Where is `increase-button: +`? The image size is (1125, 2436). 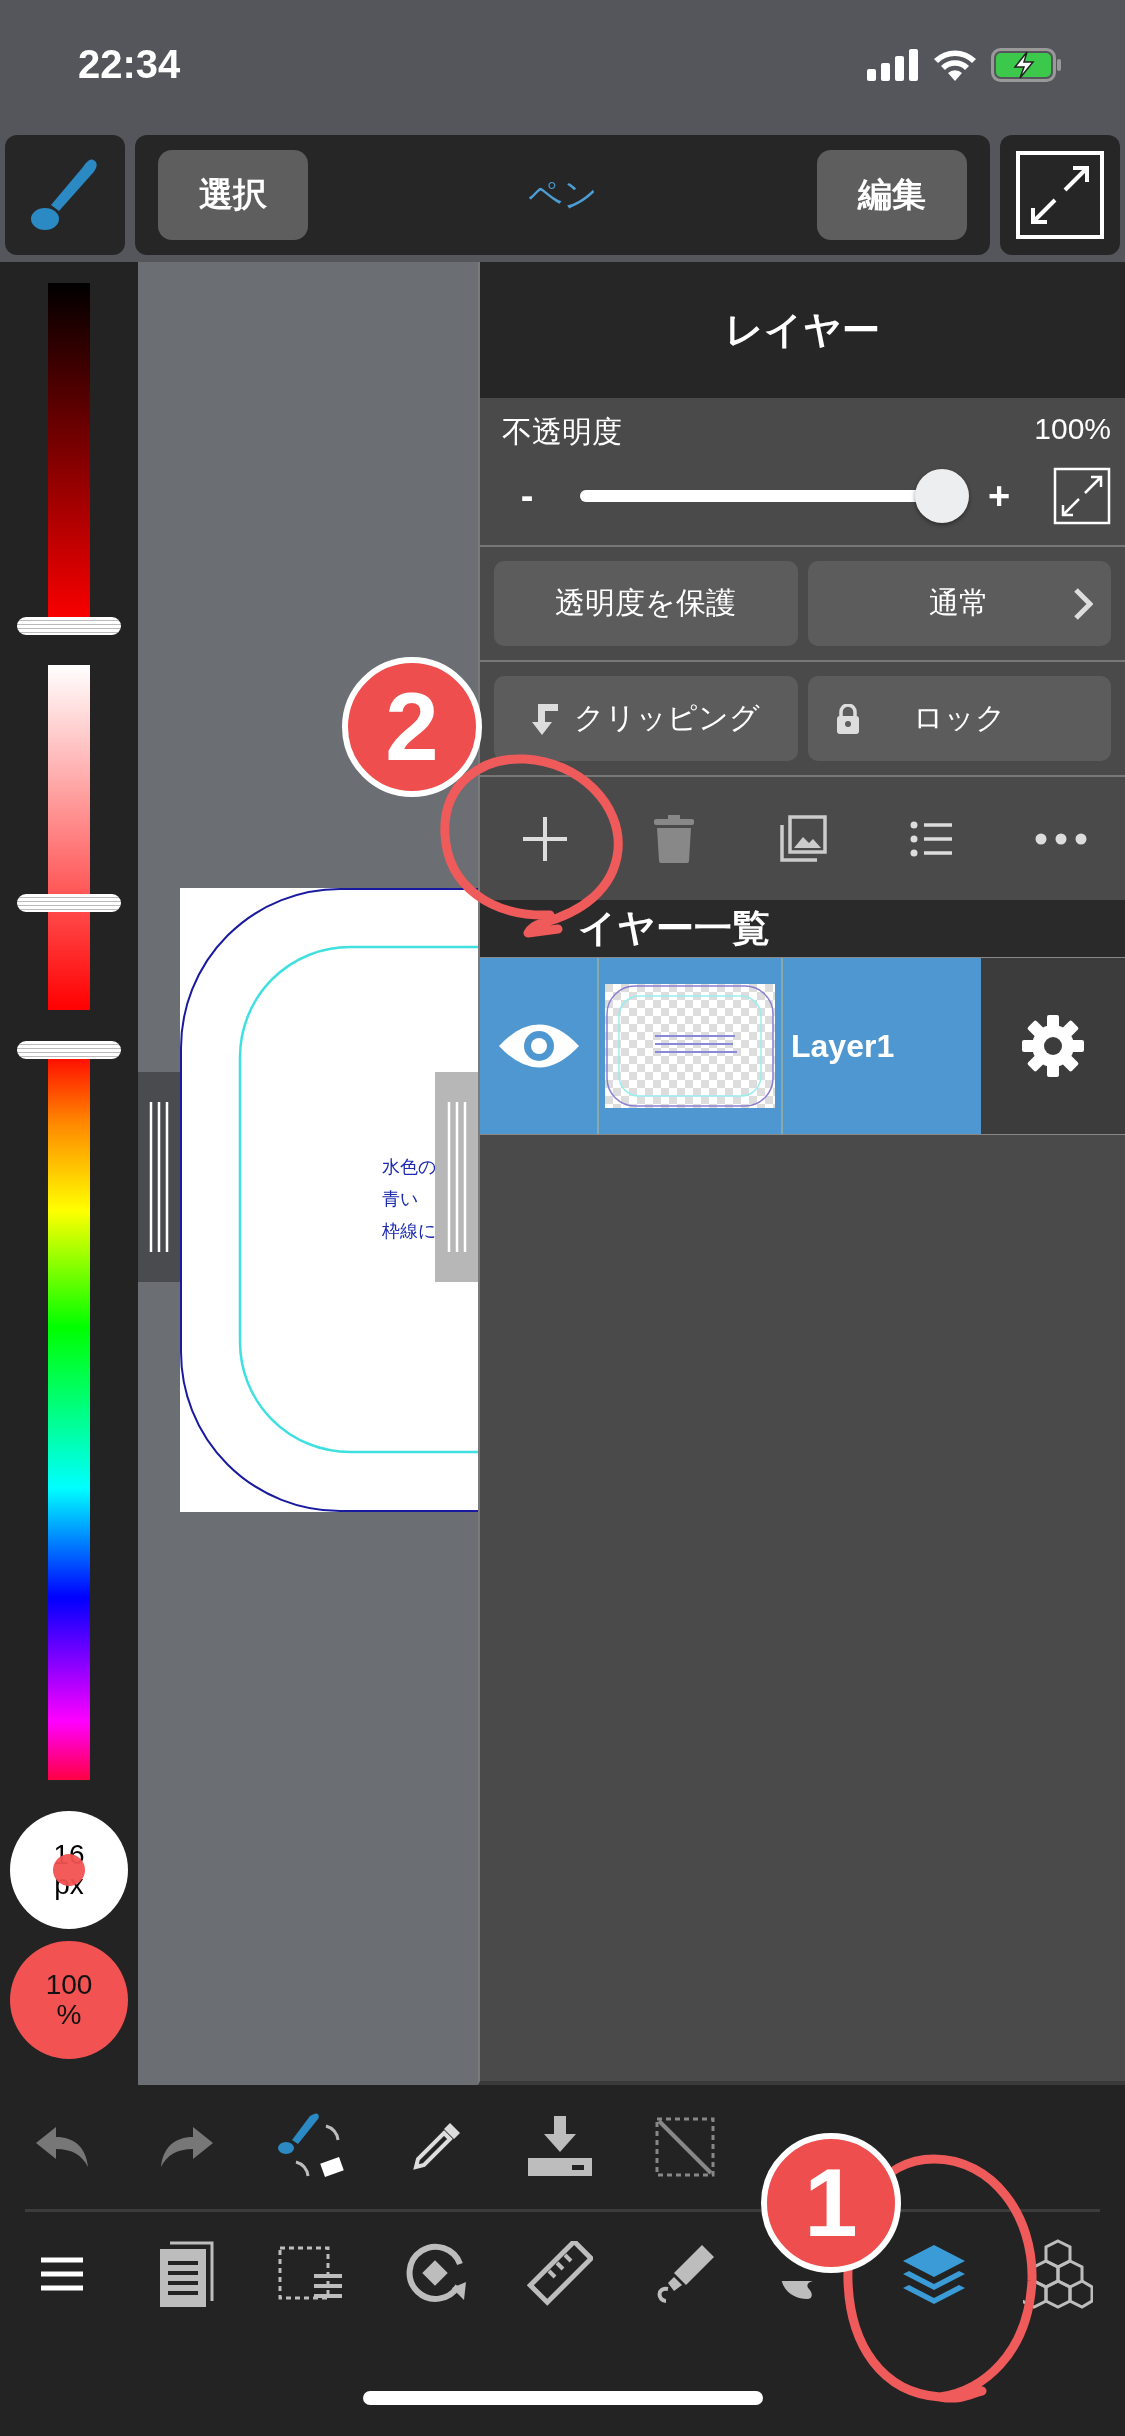
increase-button: + is located at coordinates (999, 496).